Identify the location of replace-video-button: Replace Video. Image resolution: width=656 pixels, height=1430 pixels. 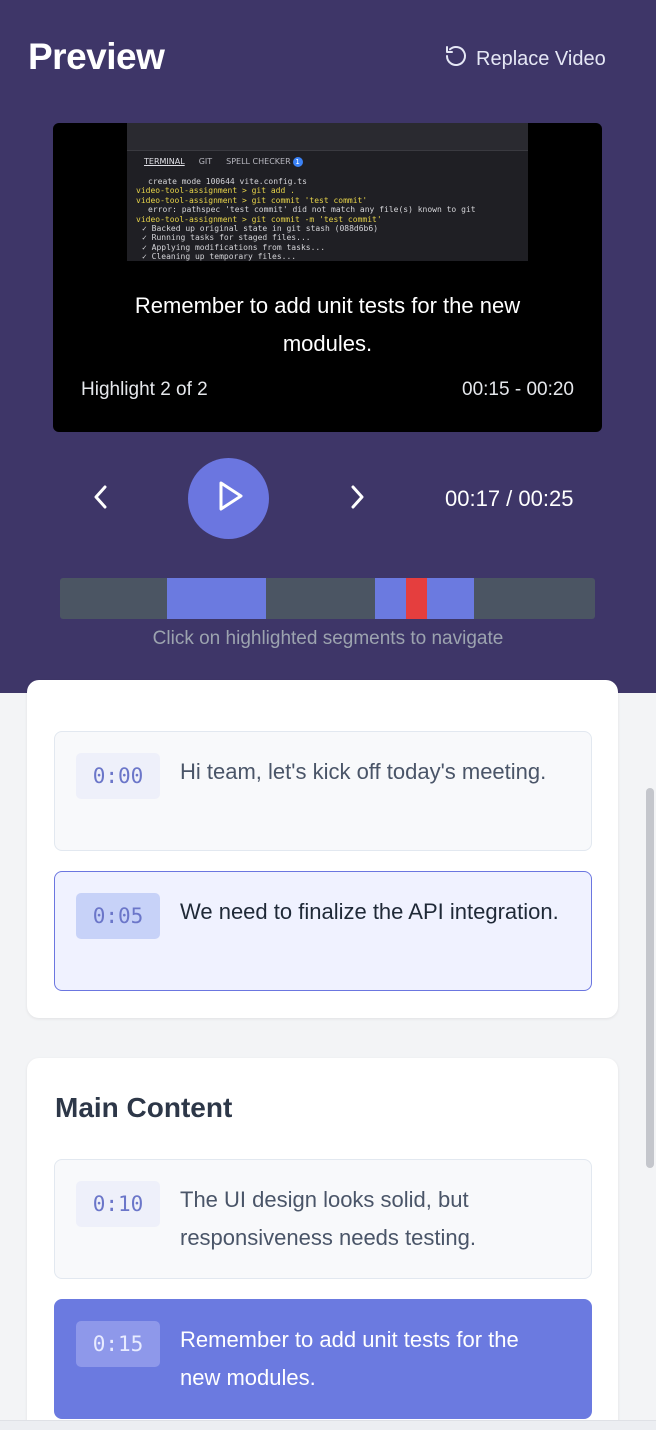
(525, 59).